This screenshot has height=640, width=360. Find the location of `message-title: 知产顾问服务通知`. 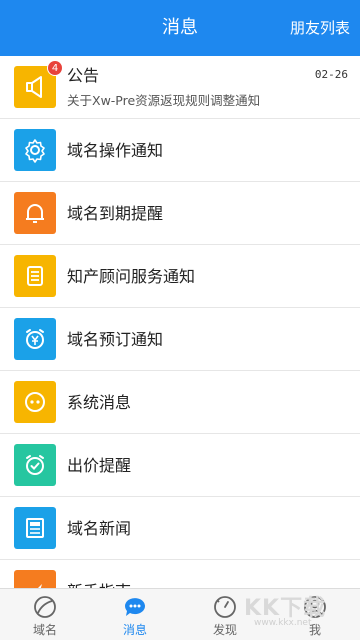

message-title: 知产顾问服务通知 is located at coordinates (131, 276).